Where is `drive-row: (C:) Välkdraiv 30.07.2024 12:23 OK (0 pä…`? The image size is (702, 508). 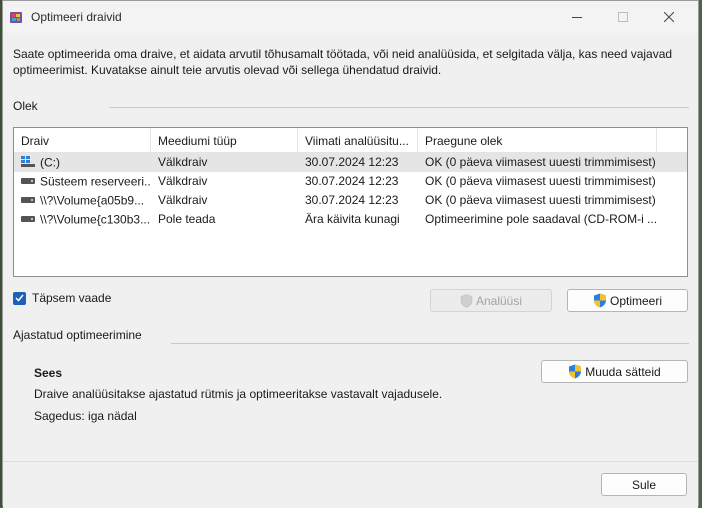 drive-row: (C:) Välkdraiv 30.07.2024 12:23 OK (0 pä… is located at coordinates (350, 162).